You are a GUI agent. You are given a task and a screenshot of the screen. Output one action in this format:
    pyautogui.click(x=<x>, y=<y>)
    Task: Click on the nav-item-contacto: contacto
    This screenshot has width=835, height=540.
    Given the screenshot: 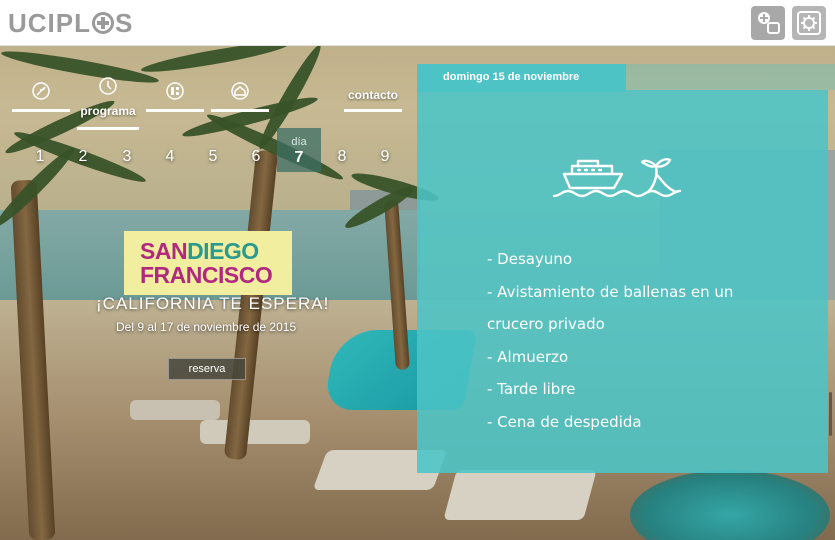 What is the action you would take?
    pyautogui.click(x=373, y=99)
    